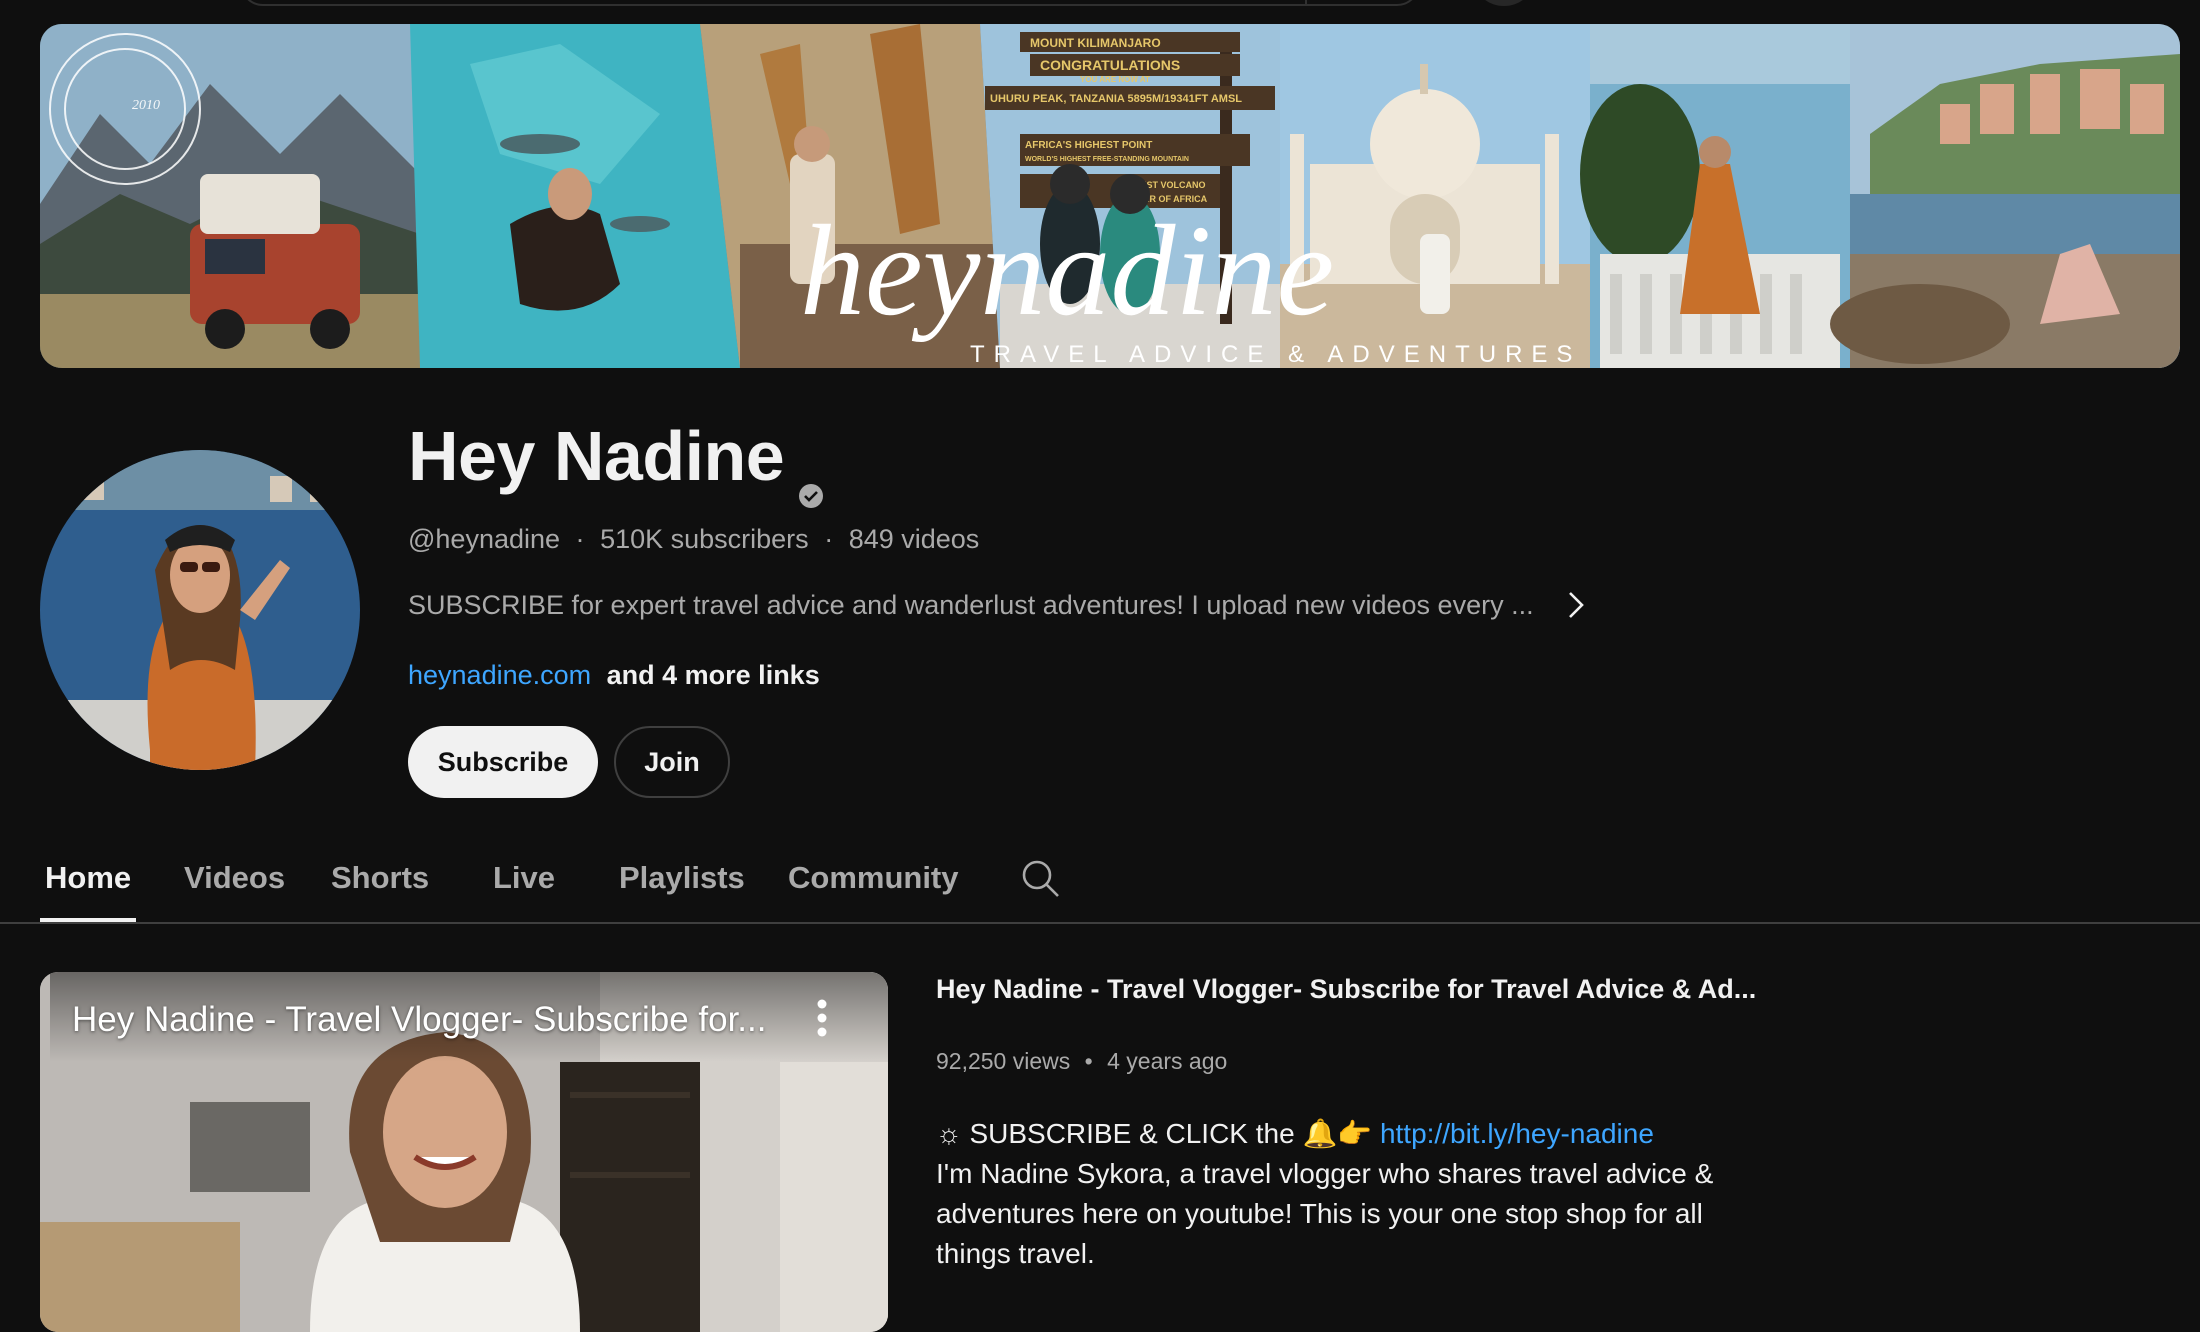  What do you see at coordinates (1067, 271) in the screenshot?
I see `banner-wordmark: heynadine` at bounding box center [1067, 271].